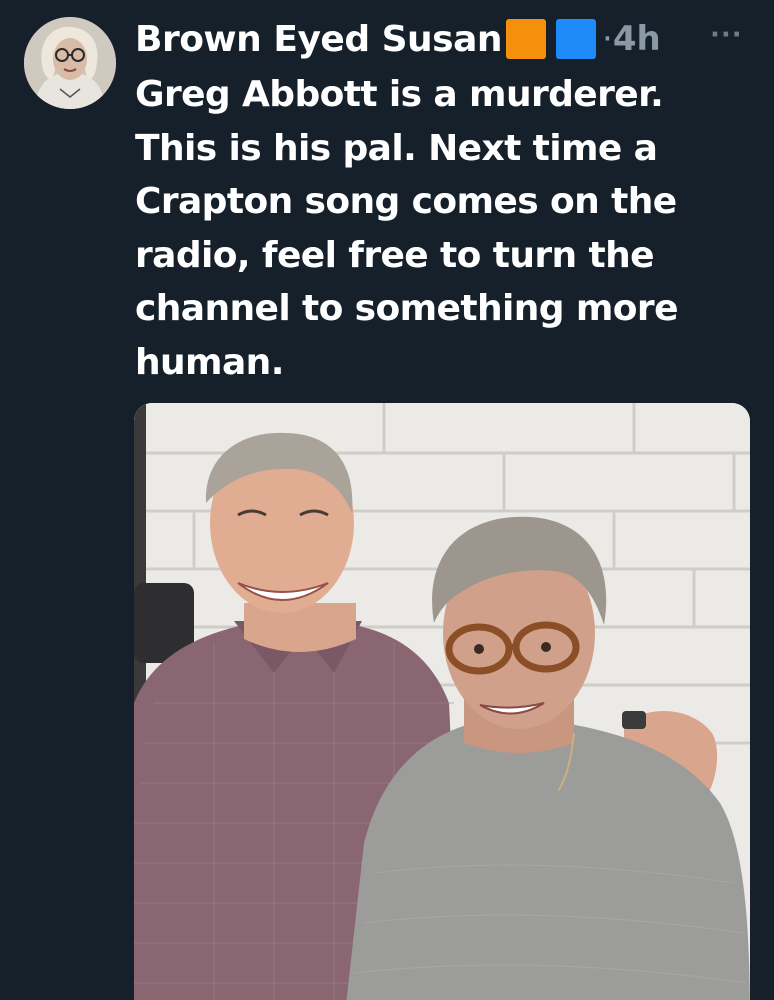 This screenshot has width=774, height=1000. I want to click on avatar-portrait, so click(70, 63).